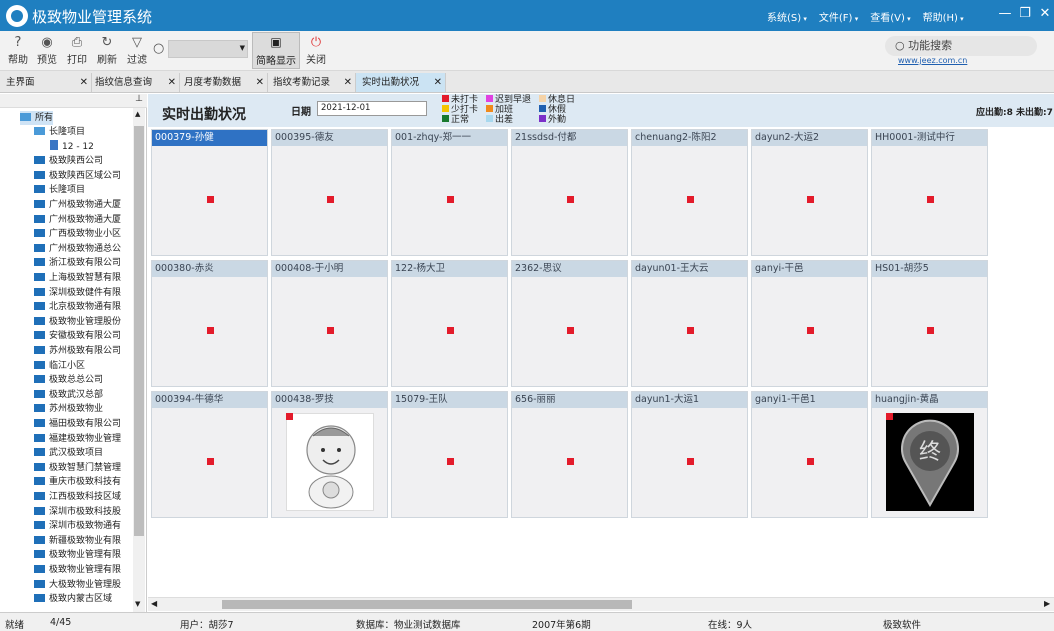  What do you see at coordinates (449, 400) in the screenshot?
I see `employee-name: 15079-王队` at bounding box center [449, 400].